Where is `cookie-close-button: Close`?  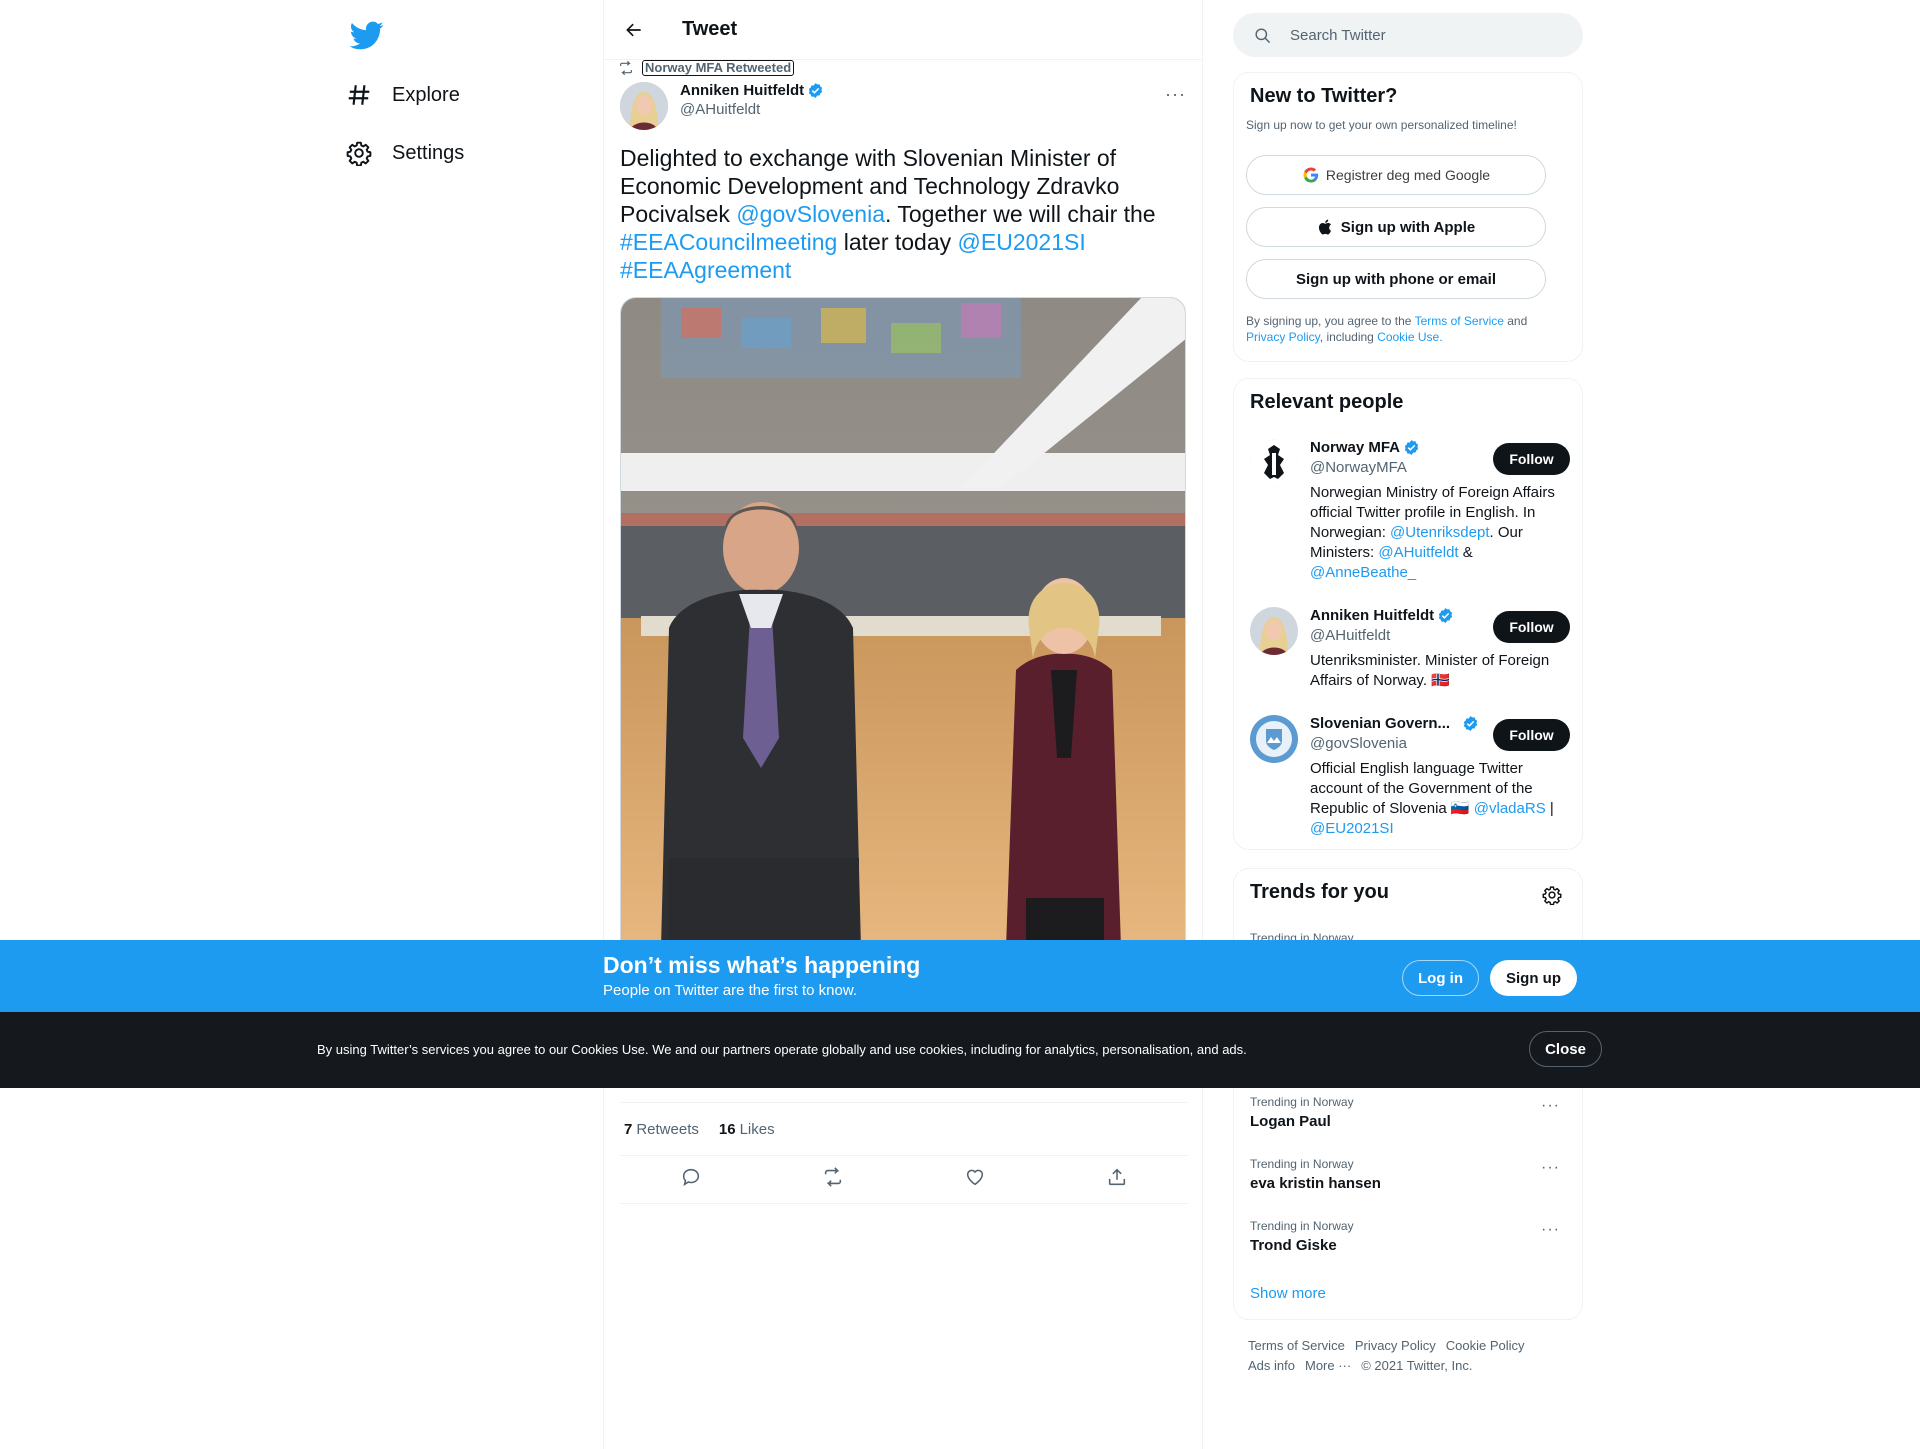 cookie-close-button: Close is located at coordinates (1565, 1049).